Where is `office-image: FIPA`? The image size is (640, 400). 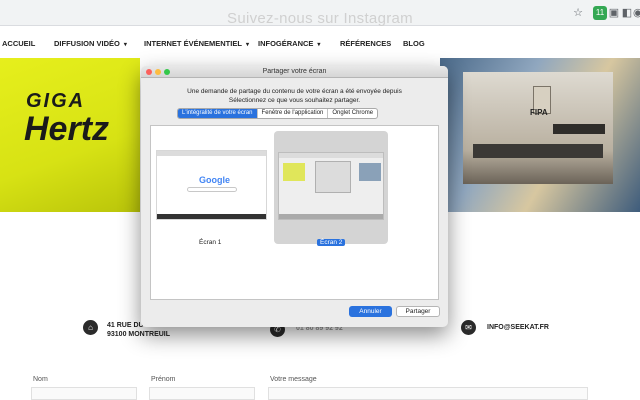
office-image: FIPA is located at coordinates (540, 135).